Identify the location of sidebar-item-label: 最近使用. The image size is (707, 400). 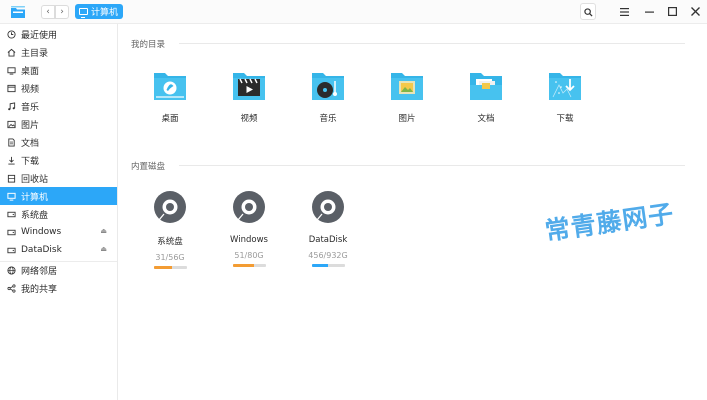
(39, 35).